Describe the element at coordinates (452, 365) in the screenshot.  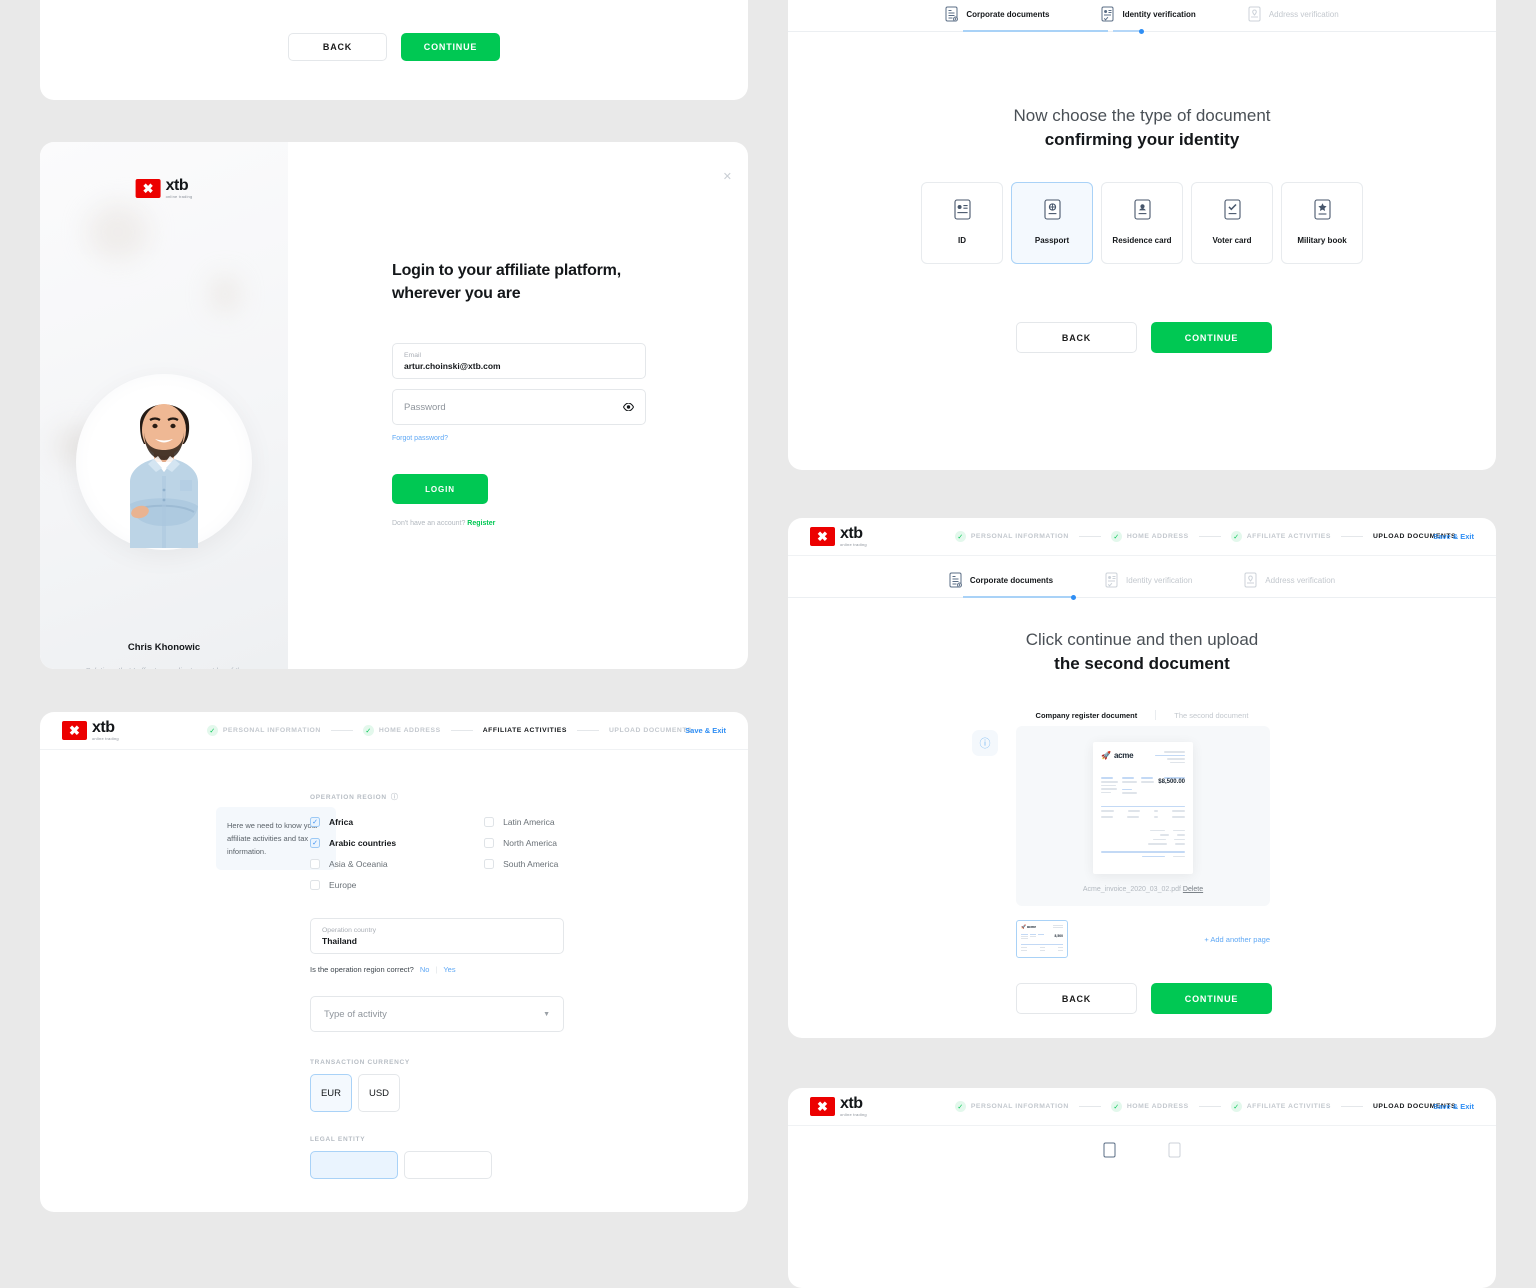
I see `email-field-value: artur.choinski@xtb.com` at that location.